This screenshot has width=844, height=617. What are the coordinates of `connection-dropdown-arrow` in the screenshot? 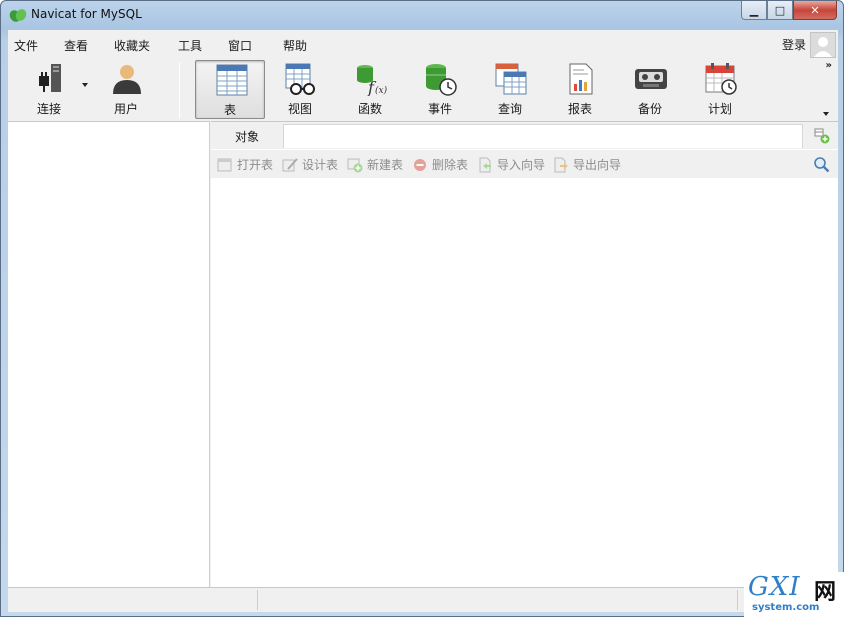 It's located at (85, 85).